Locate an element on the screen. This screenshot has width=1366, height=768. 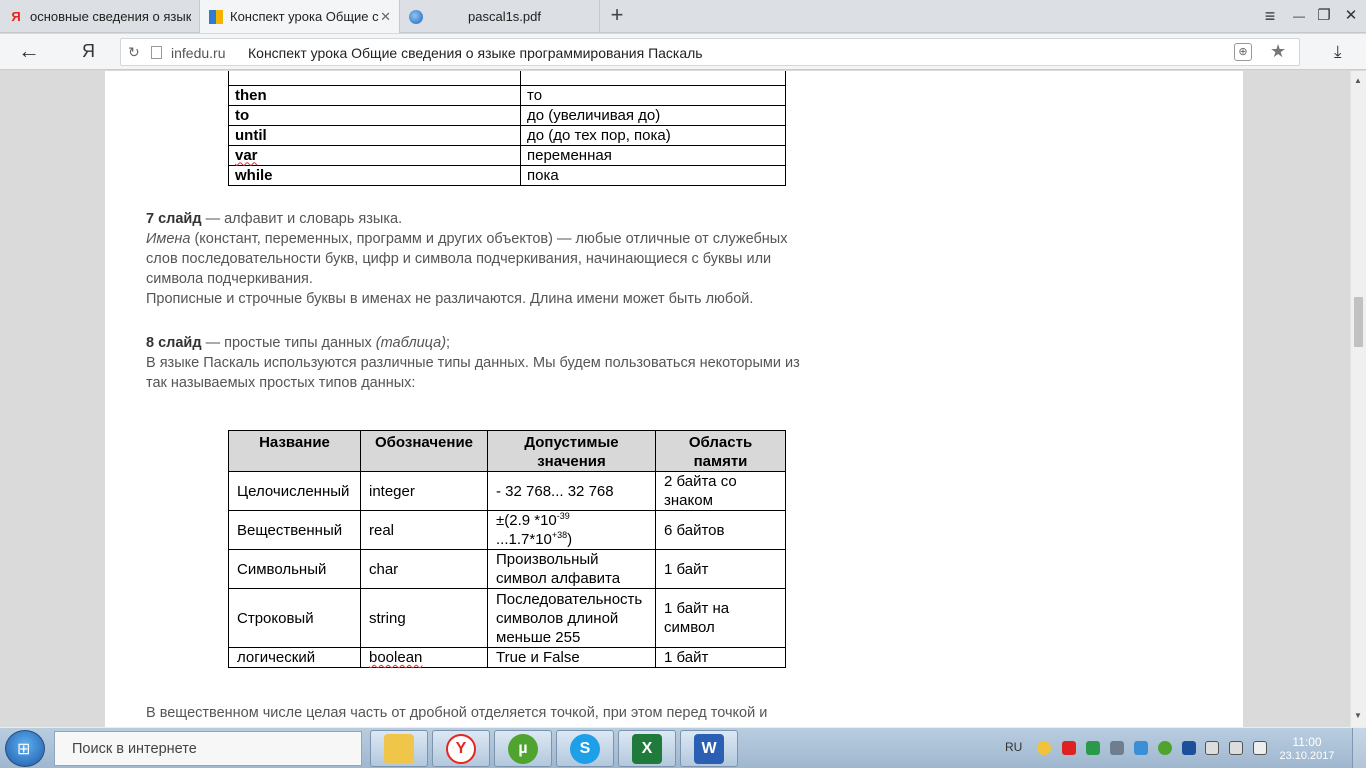
restore-icon: ❐ is located at coordinates (1324, 16).